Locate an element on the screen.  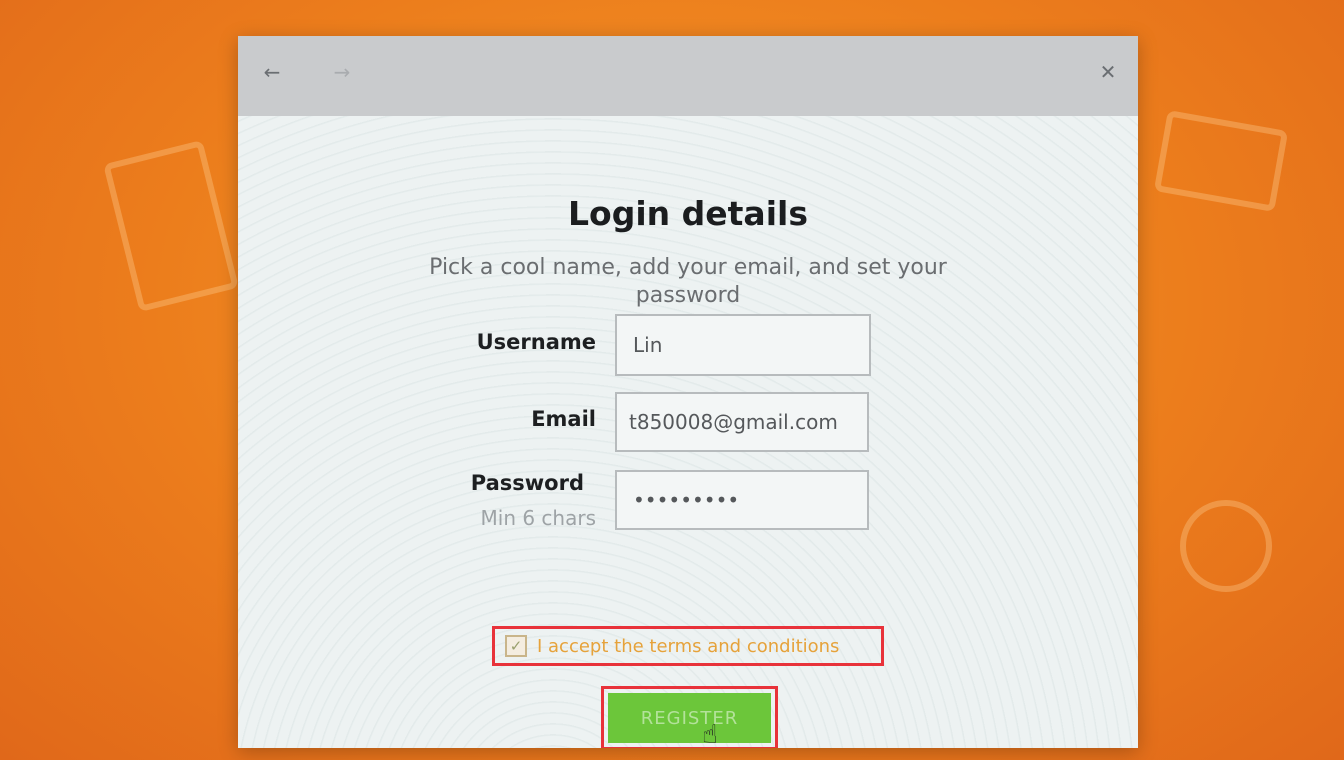
back-button: ← is located at coordinates (272, 72).